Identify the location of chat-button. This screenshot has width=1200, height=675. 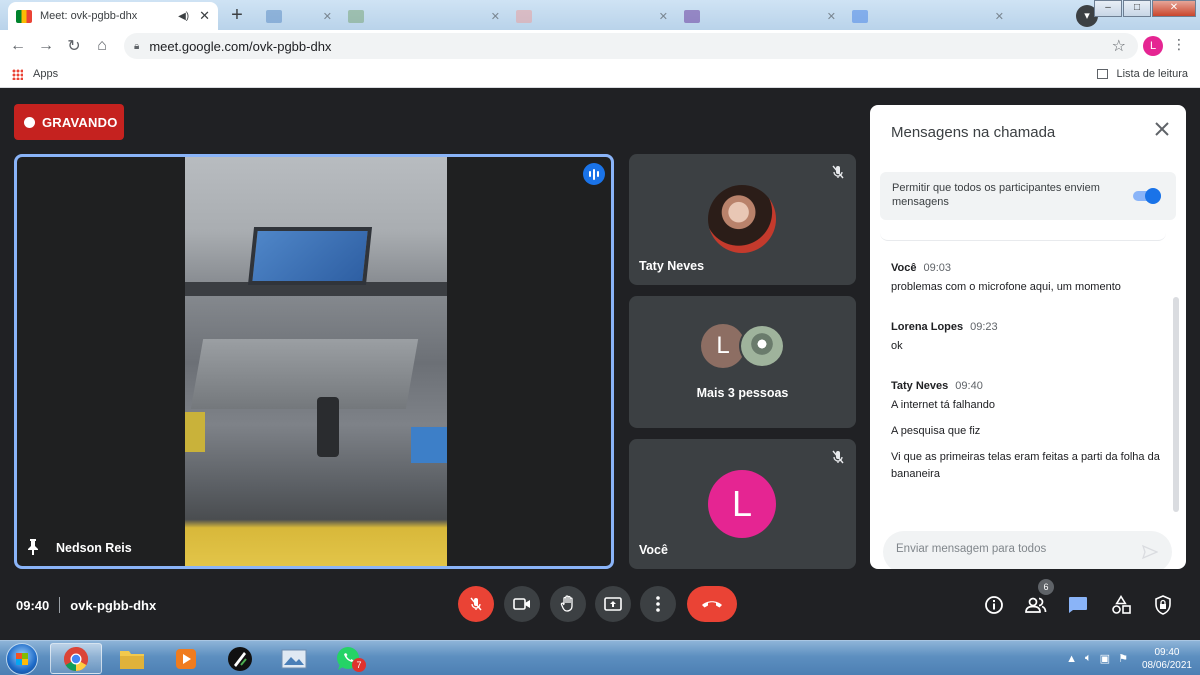
(1078, 605).